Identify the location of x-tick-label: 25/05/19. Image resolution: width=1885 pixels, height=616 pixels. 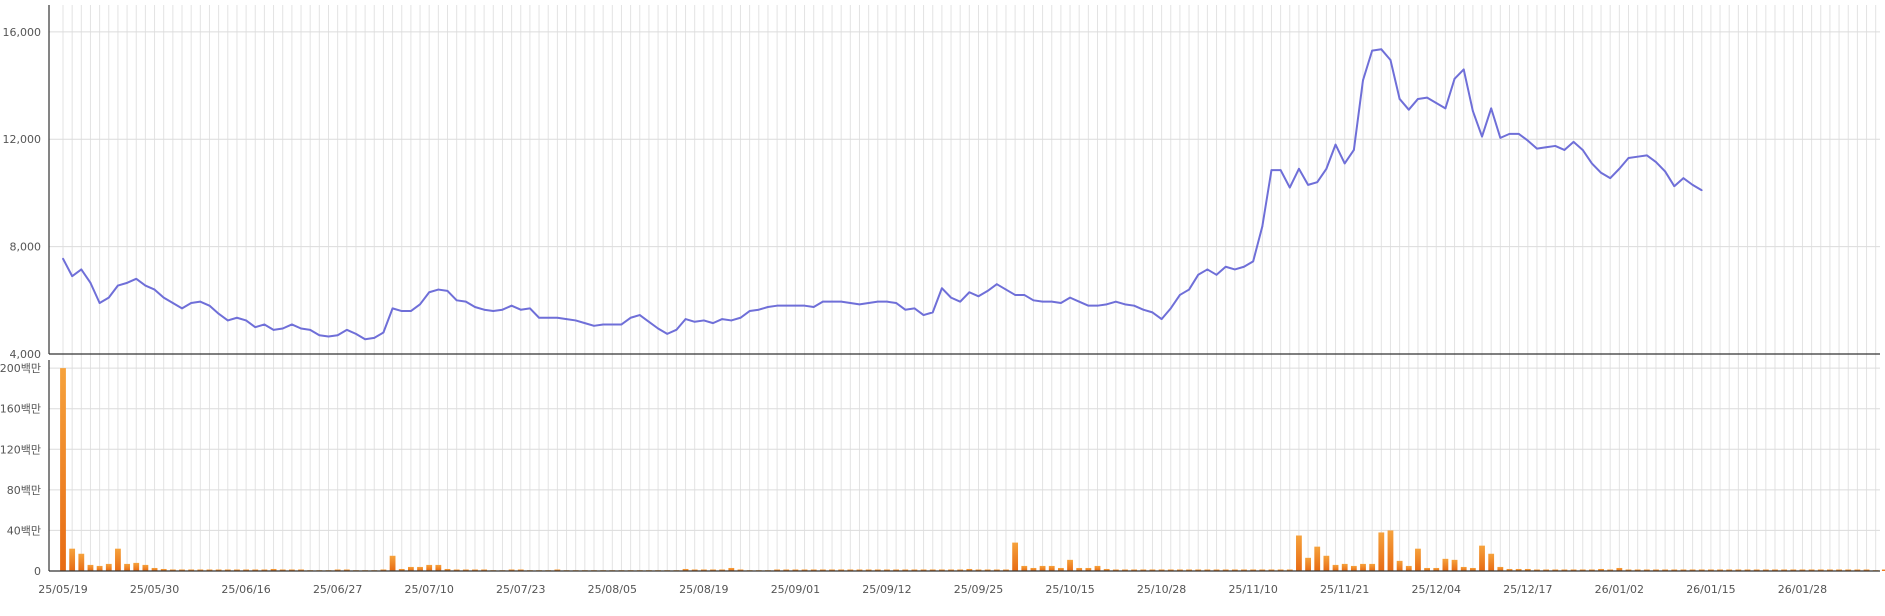
(62, 589).